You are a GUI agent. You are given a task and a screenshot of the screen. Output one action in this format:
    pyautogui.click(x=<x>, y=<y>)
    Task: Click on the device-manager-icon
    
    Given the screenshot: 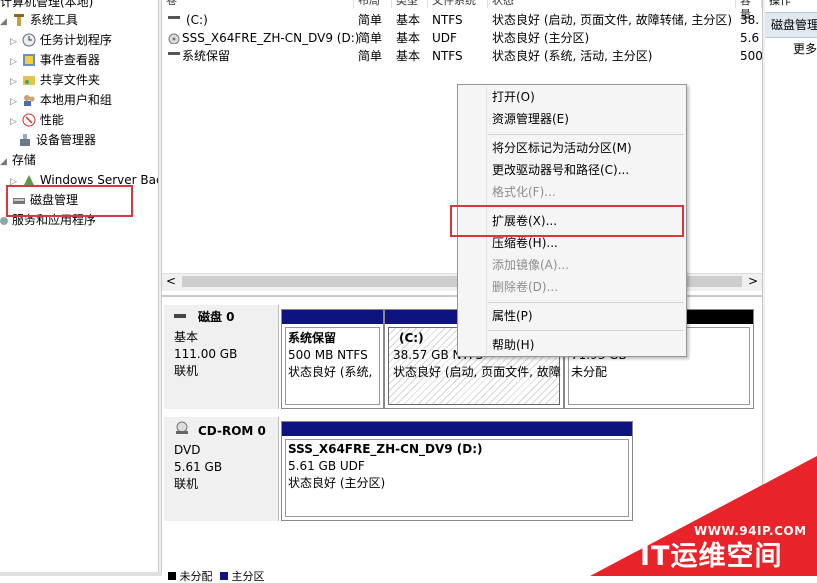 What is the action you would take?
    pyautogui.click(x=25, y=140)
    